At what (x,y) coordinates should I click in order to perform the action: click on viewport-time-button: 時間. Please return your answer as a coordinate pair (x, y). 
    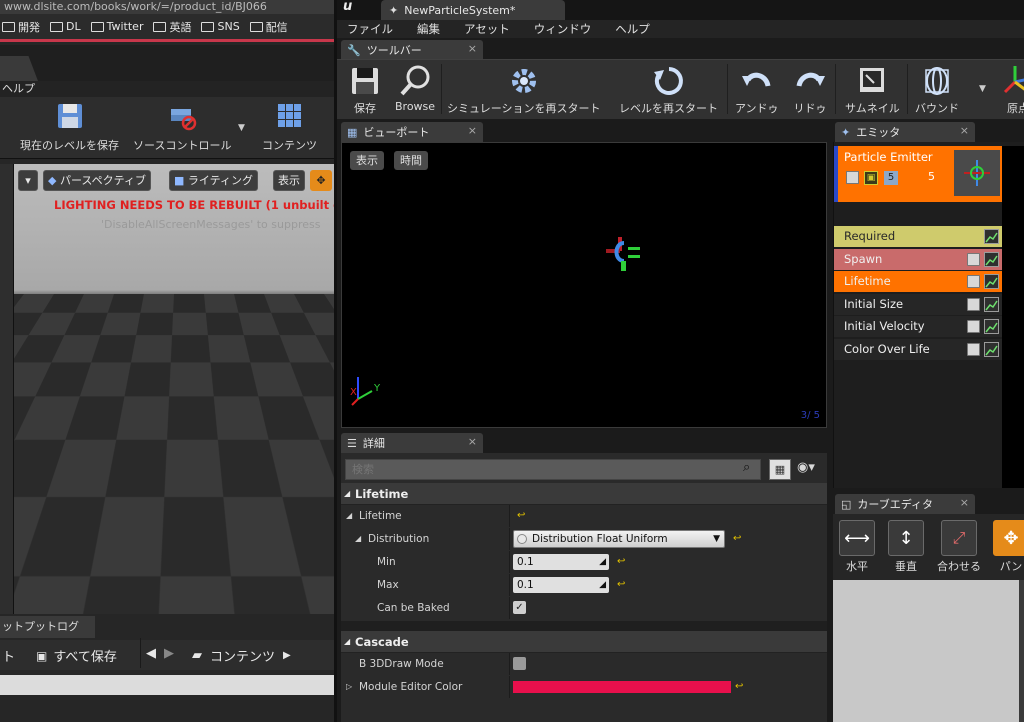
    Looking at the image, I should click on (411, 160).